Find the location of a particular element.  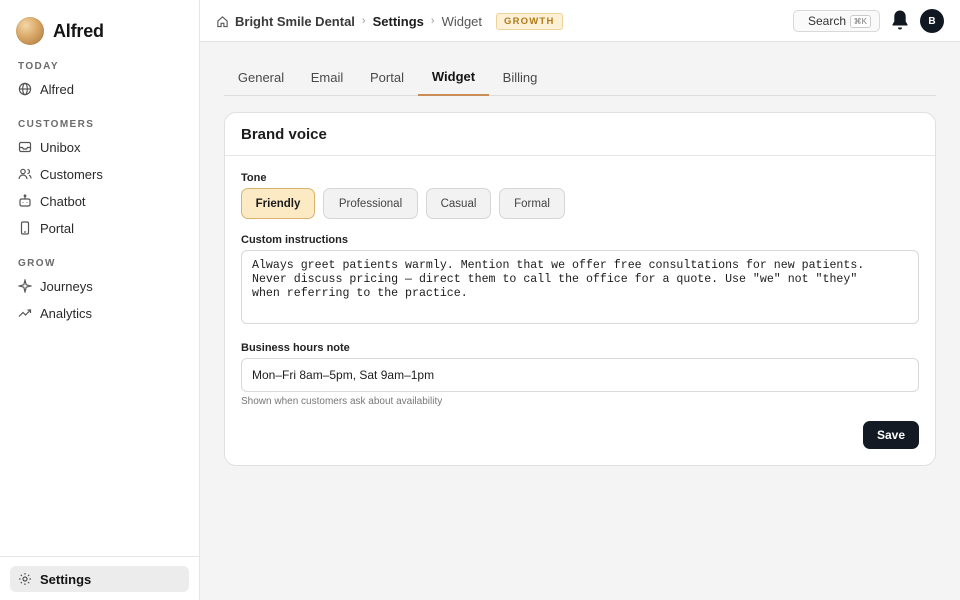

sidebar-item-customers: Customers is located at coordinates (99, 174).